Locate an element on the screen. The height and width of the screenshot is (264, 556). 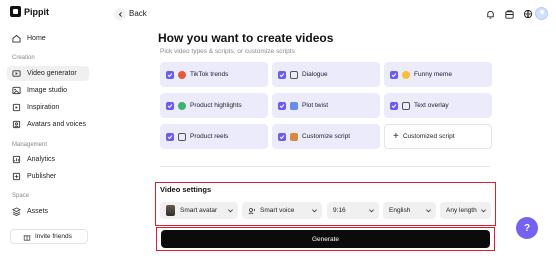
option-label: Funny meme is located at coordinates (433, 74).